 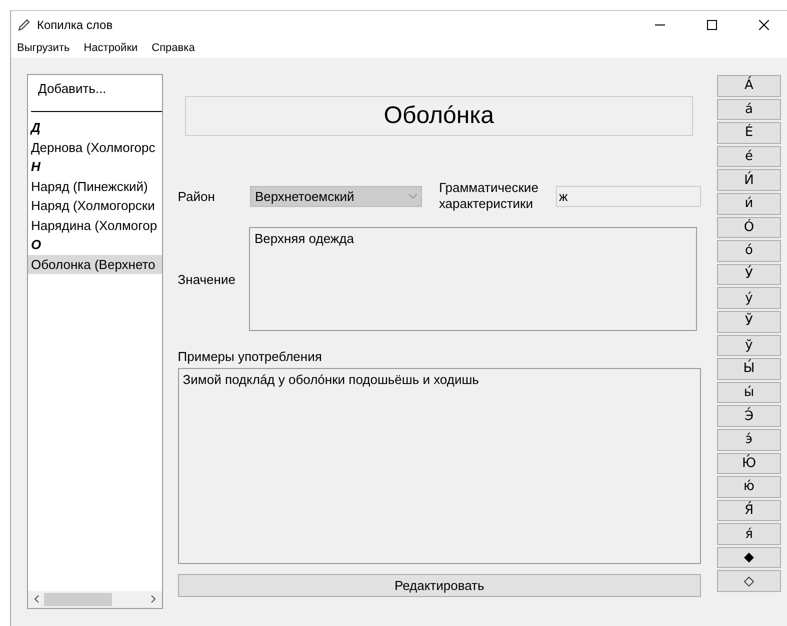 What do you see at coordinates (749, 275) in the screenshot?
I see `character-button: У́` at bounding box center [749, 275].